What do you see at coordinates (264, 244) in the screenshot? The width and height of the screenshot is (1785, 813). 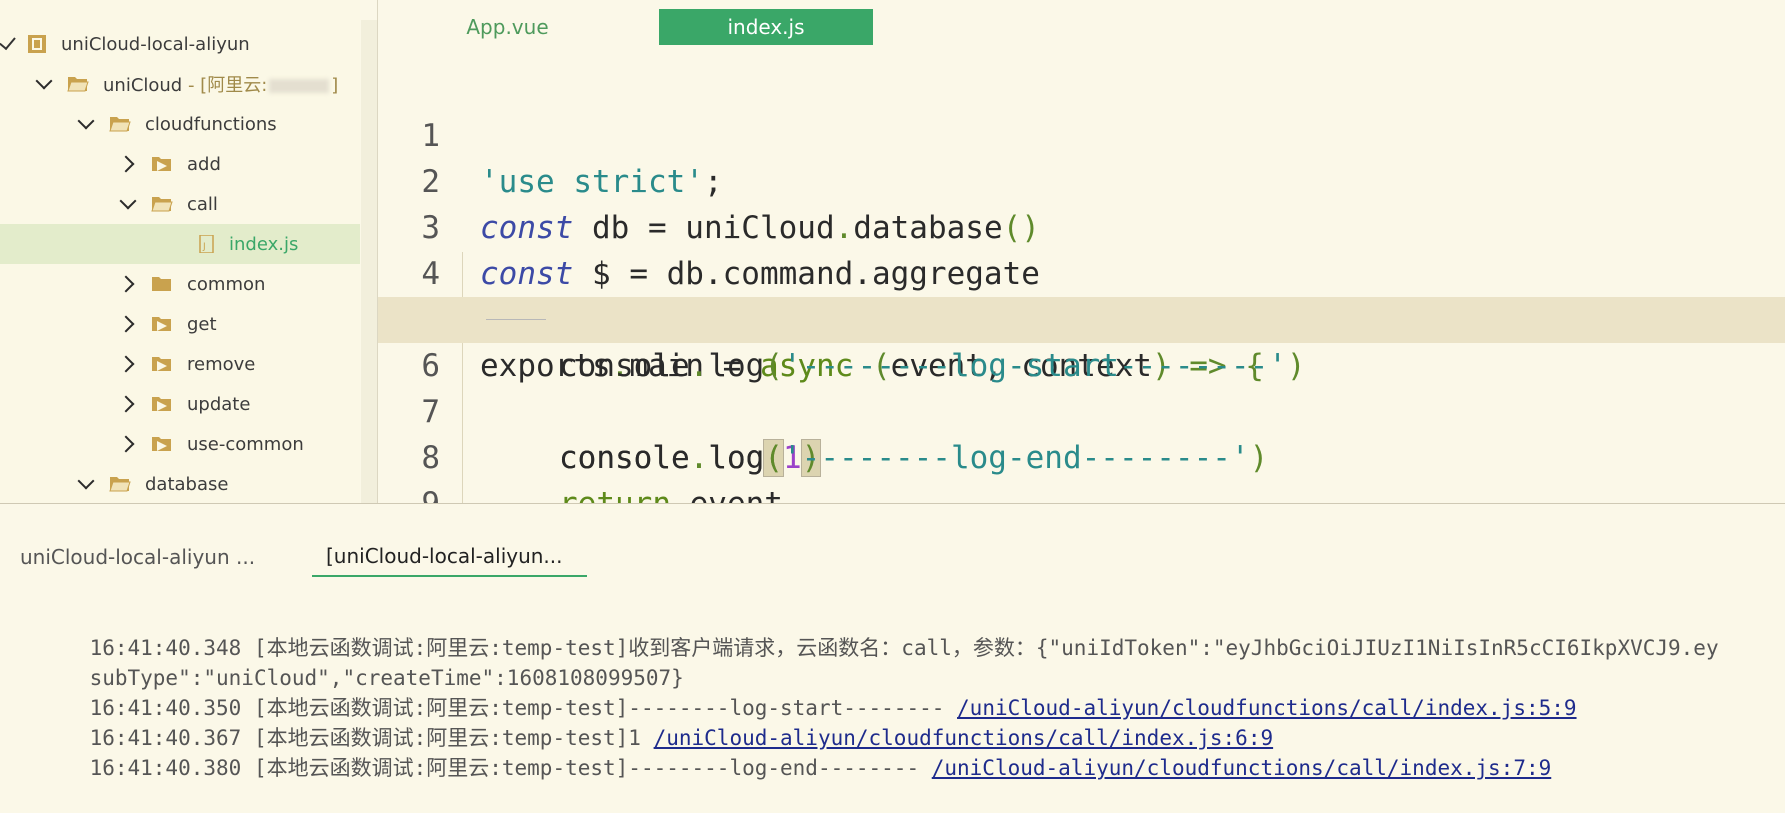 I see `tree-label-index-js: index.js` at bounding box center [264, 244].